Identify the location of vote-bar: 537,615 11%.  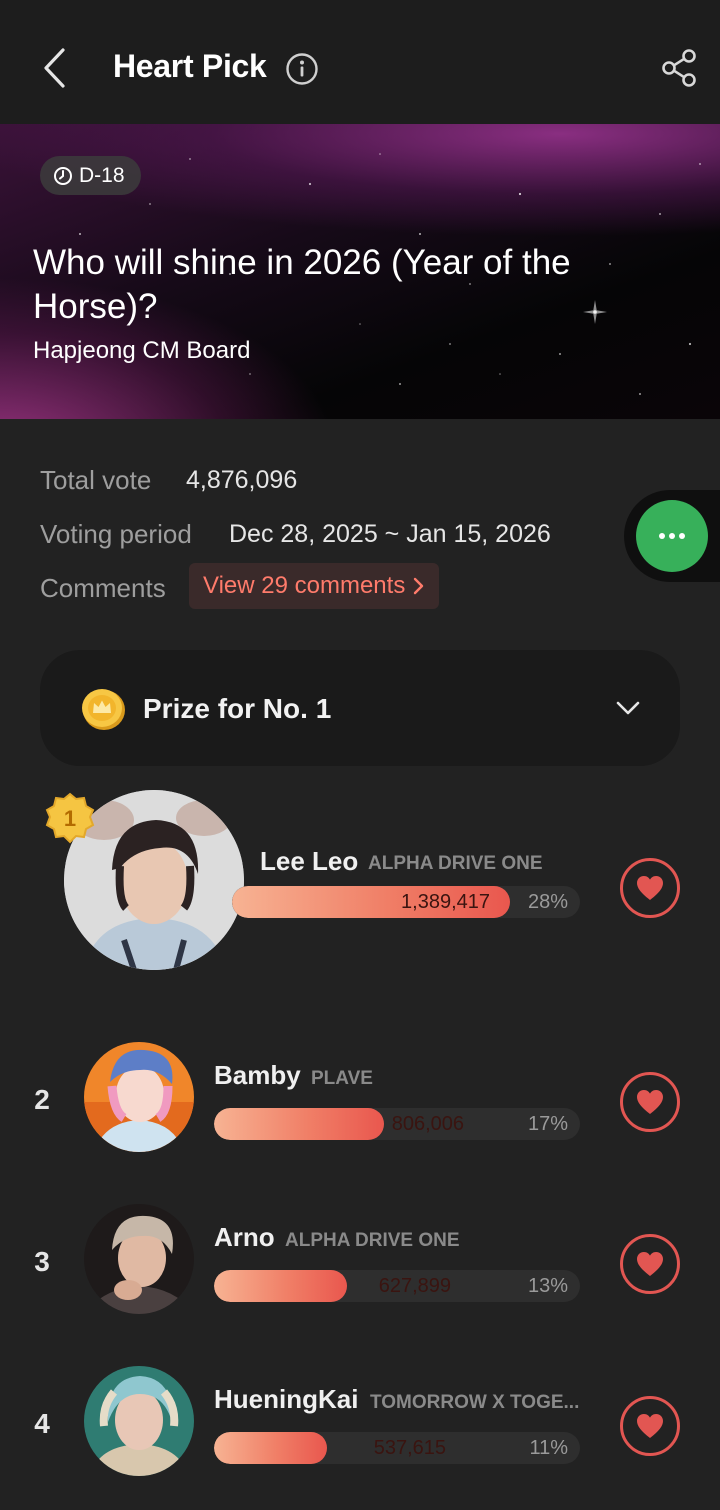
(397, 1448).